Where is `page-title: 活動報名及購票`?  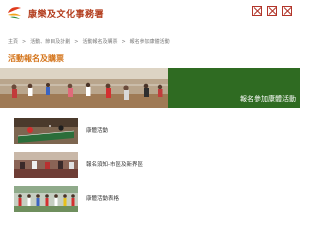
page-title: 活動報名及購票 is located at coordinates (36, 58).